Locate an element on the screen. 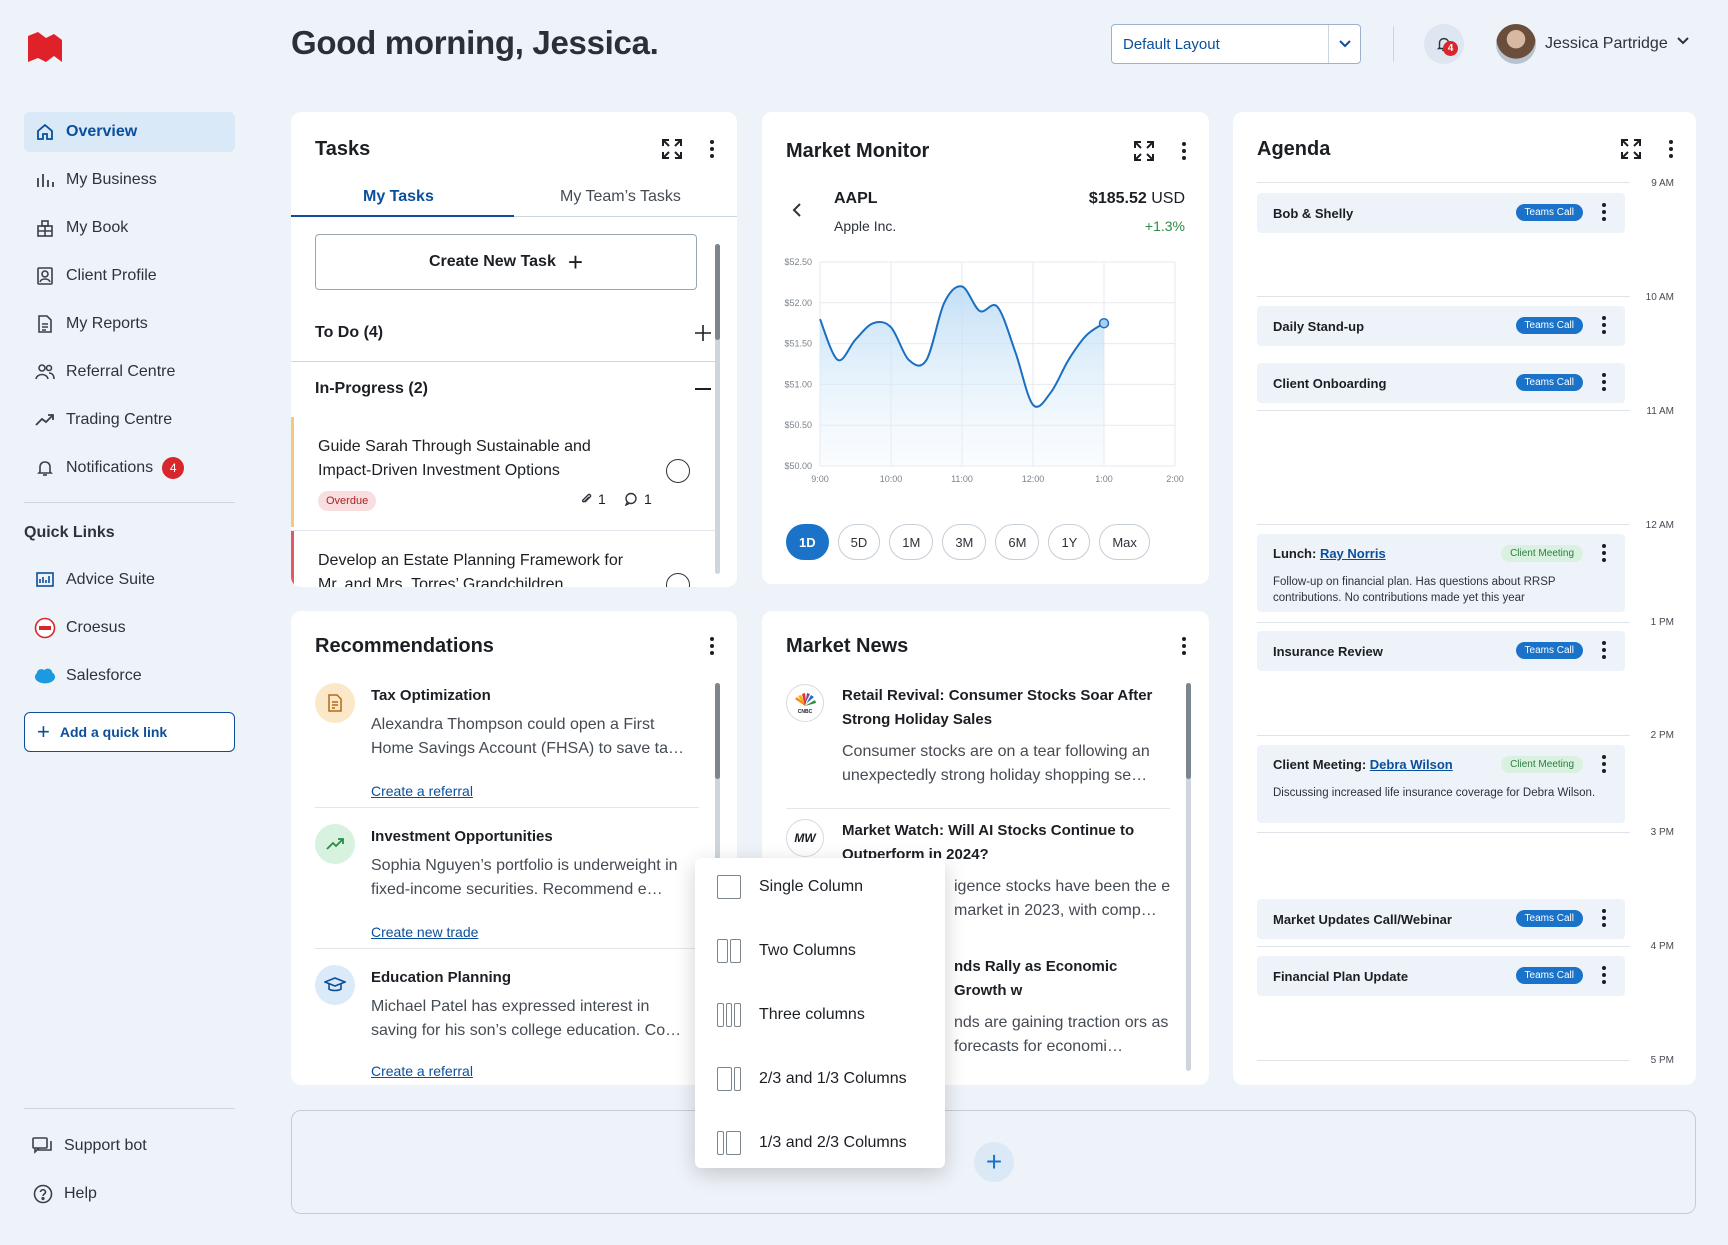  menu-item-single-column: Single Column is located at coordinates (790, 887).